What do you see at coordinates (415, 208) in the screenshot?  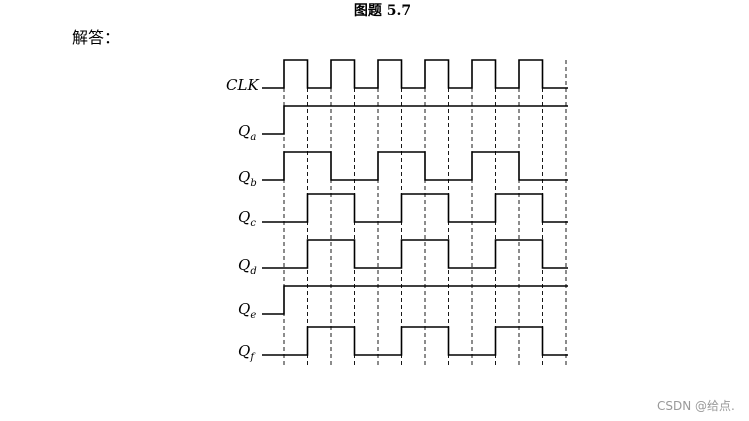 I see `waveform-qc` at bounding box center [415, 208].